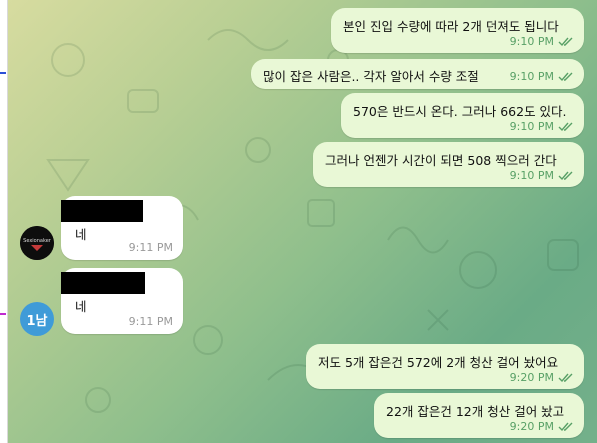 Image resolution: width=597 pixels, height=443 pixels. I want to click on left-window-strip, so click(4, 221).